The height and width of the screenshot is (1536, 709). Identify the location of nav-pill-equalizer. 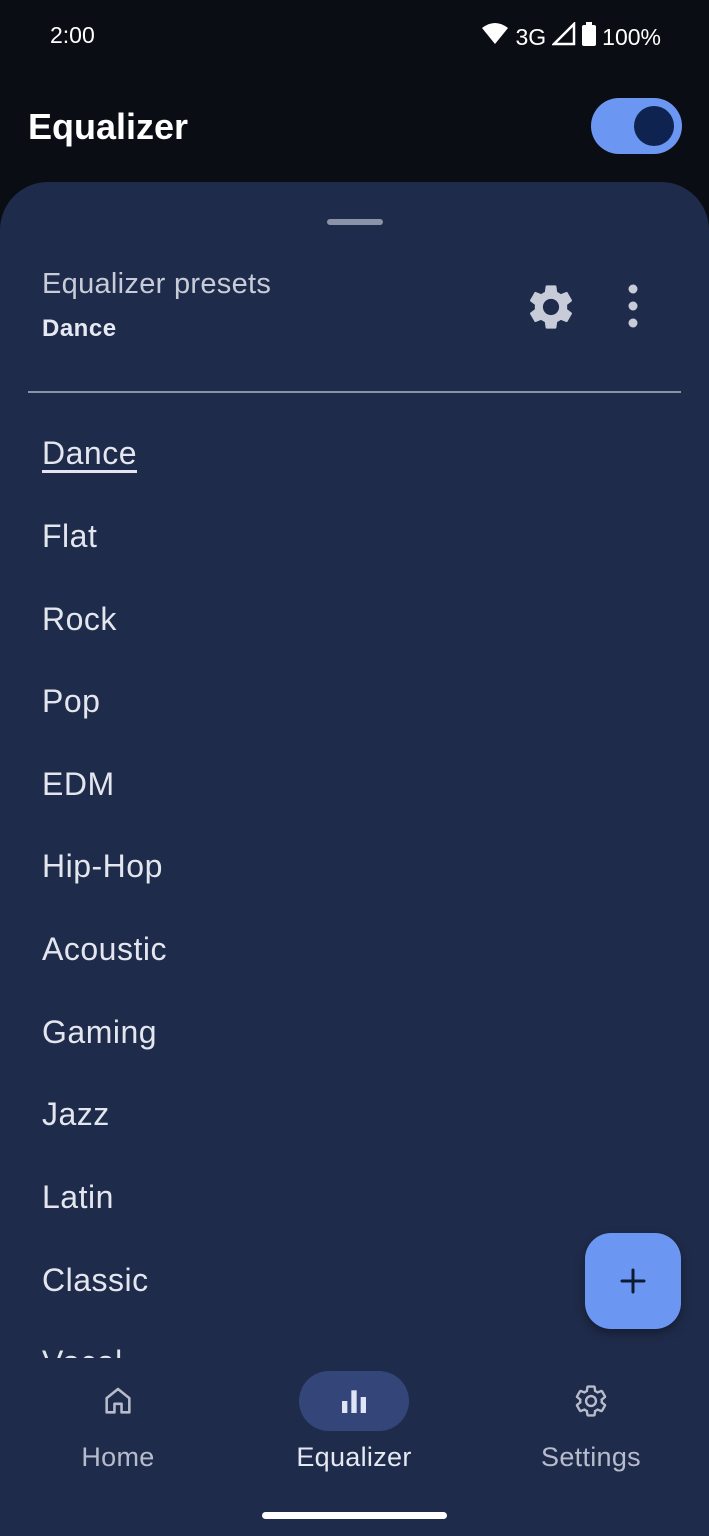
(354, 1401).